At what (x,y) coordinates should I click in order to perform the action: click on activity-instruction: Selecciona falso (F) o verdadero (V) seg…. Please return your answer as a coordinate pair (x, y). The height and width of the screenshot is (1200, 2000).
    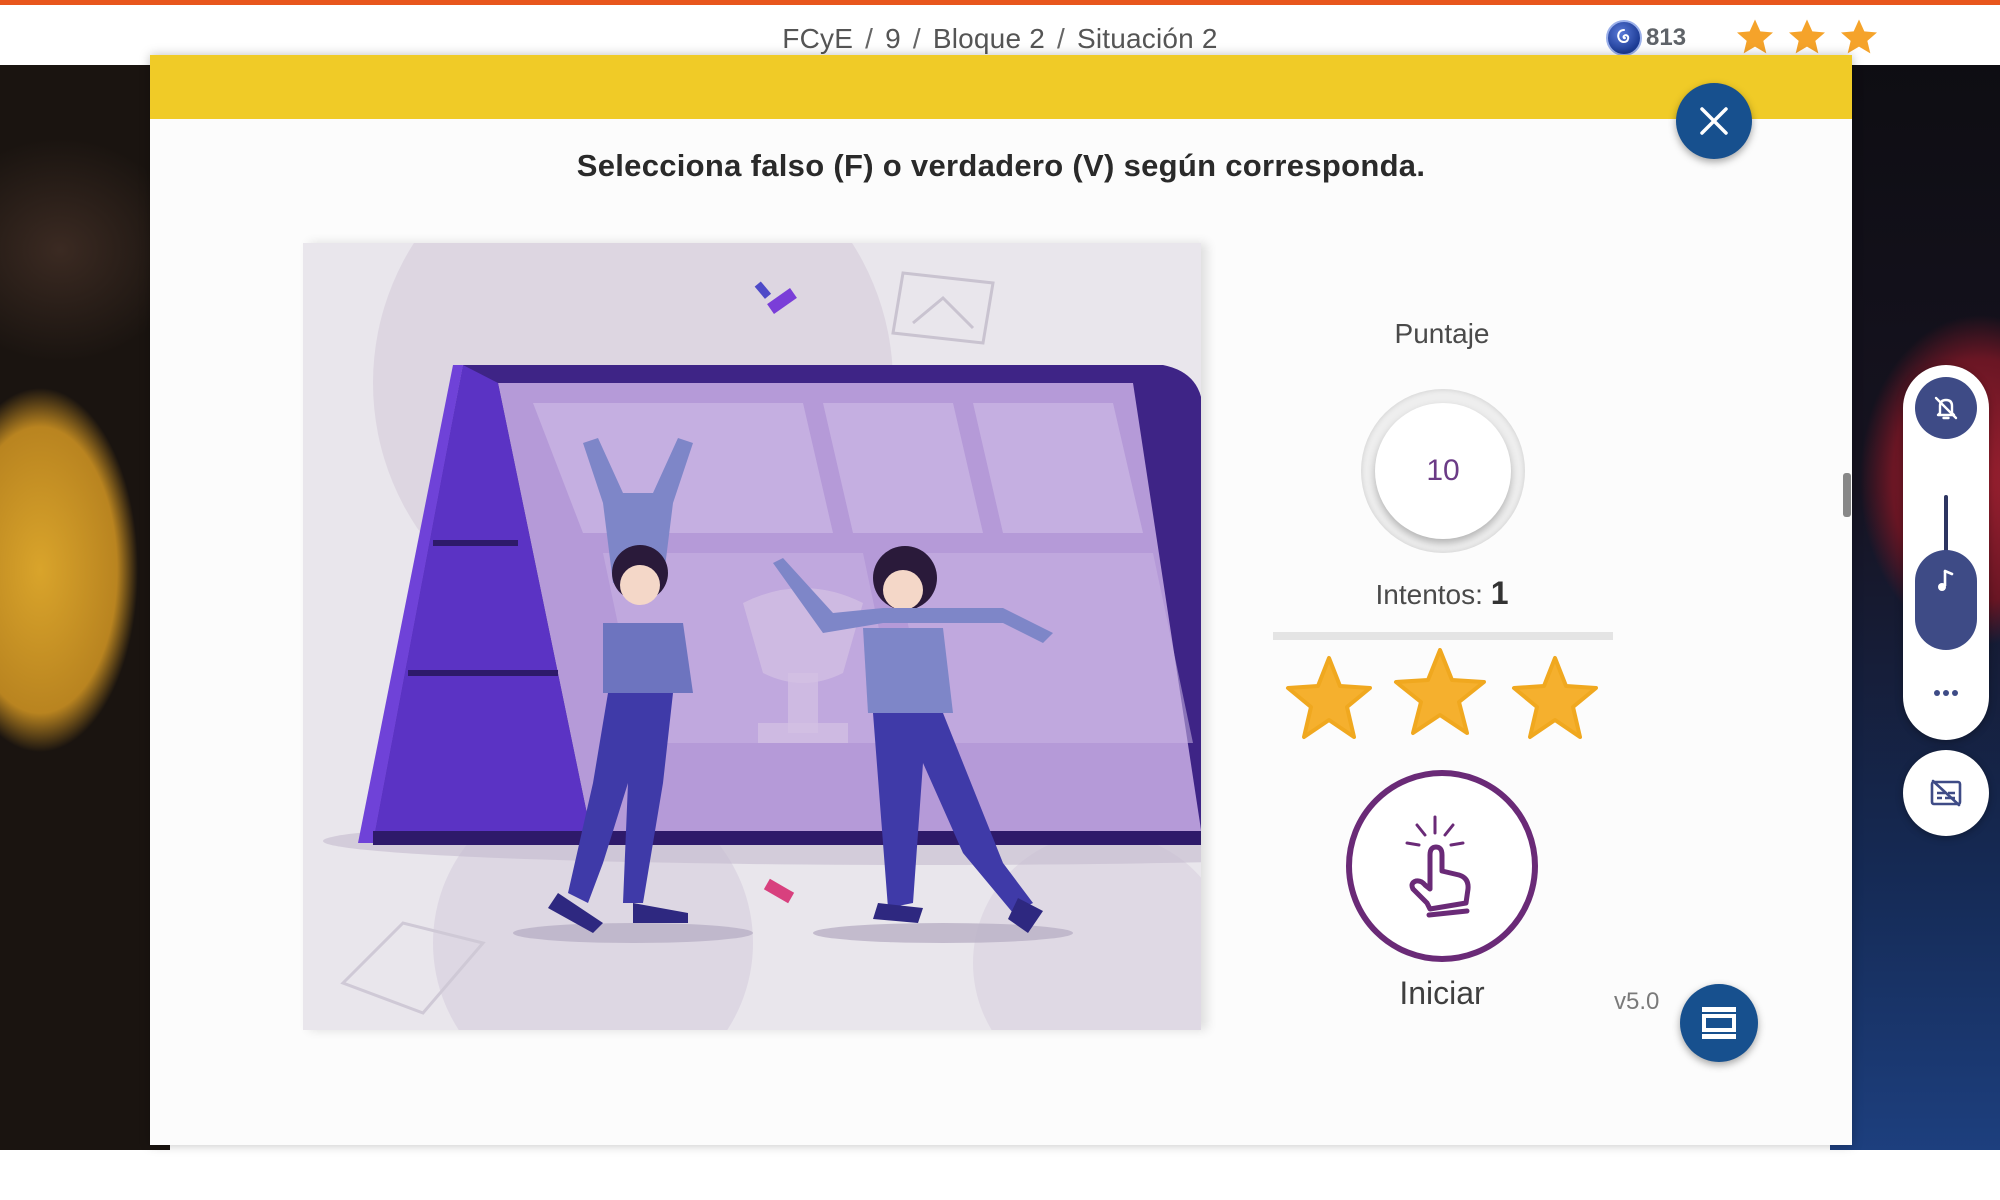
    Looking at the image, I should click on (1001, 165).